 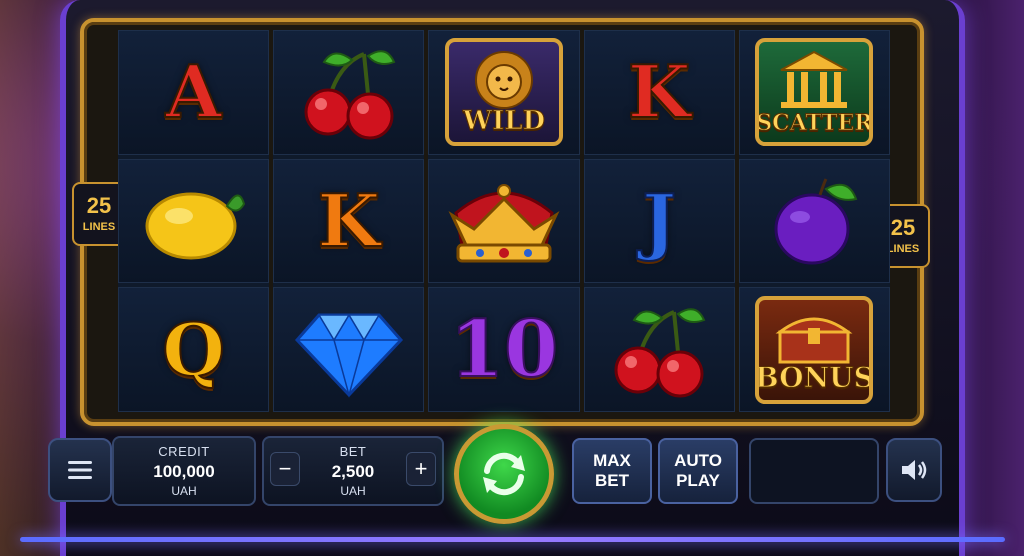 I want to click on diamond-icon, so click(x=348, y=355).